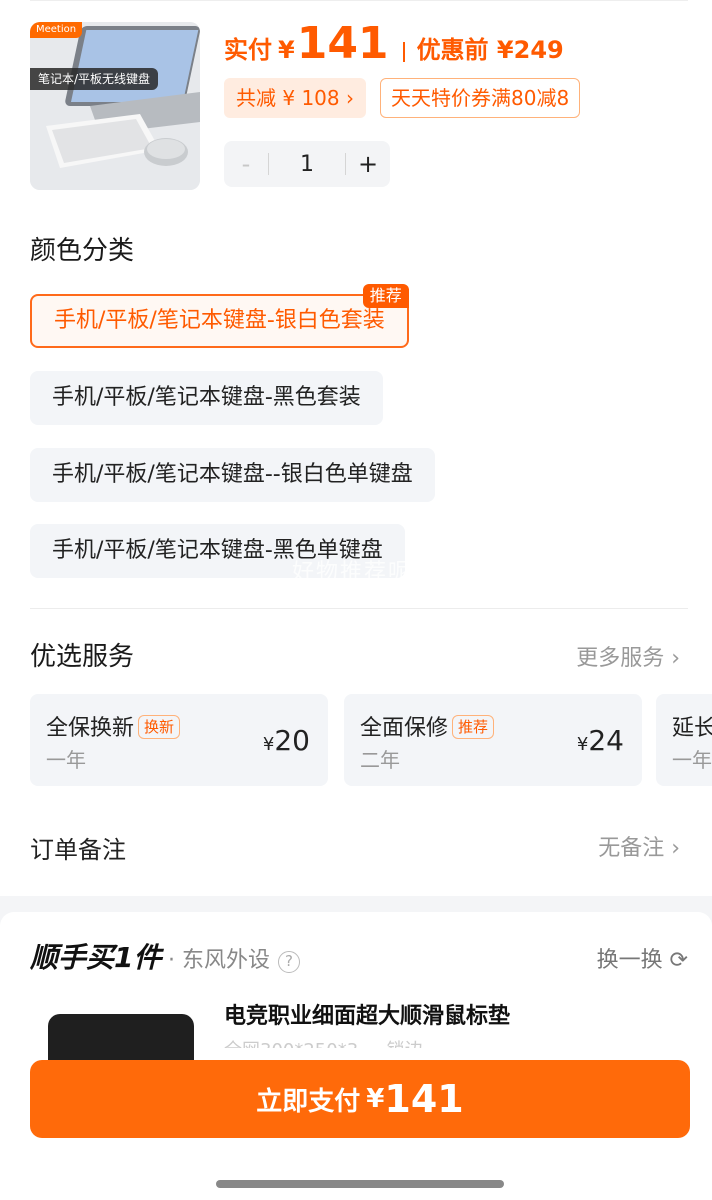 Image resolution: width=712 pixels, height=1200 pixels. Describe the element at coordinates (360, 1184) in the screenshot. I see `home-indicator` at that location.